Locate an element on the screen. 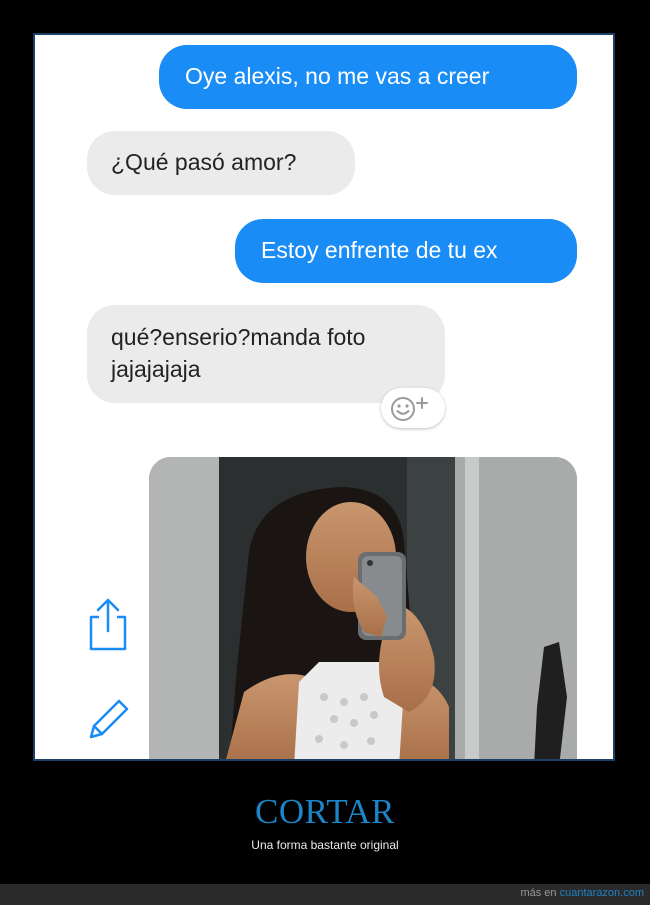 This screenshot has height=905, width=650. share-button is located at coordinates (108, 627).